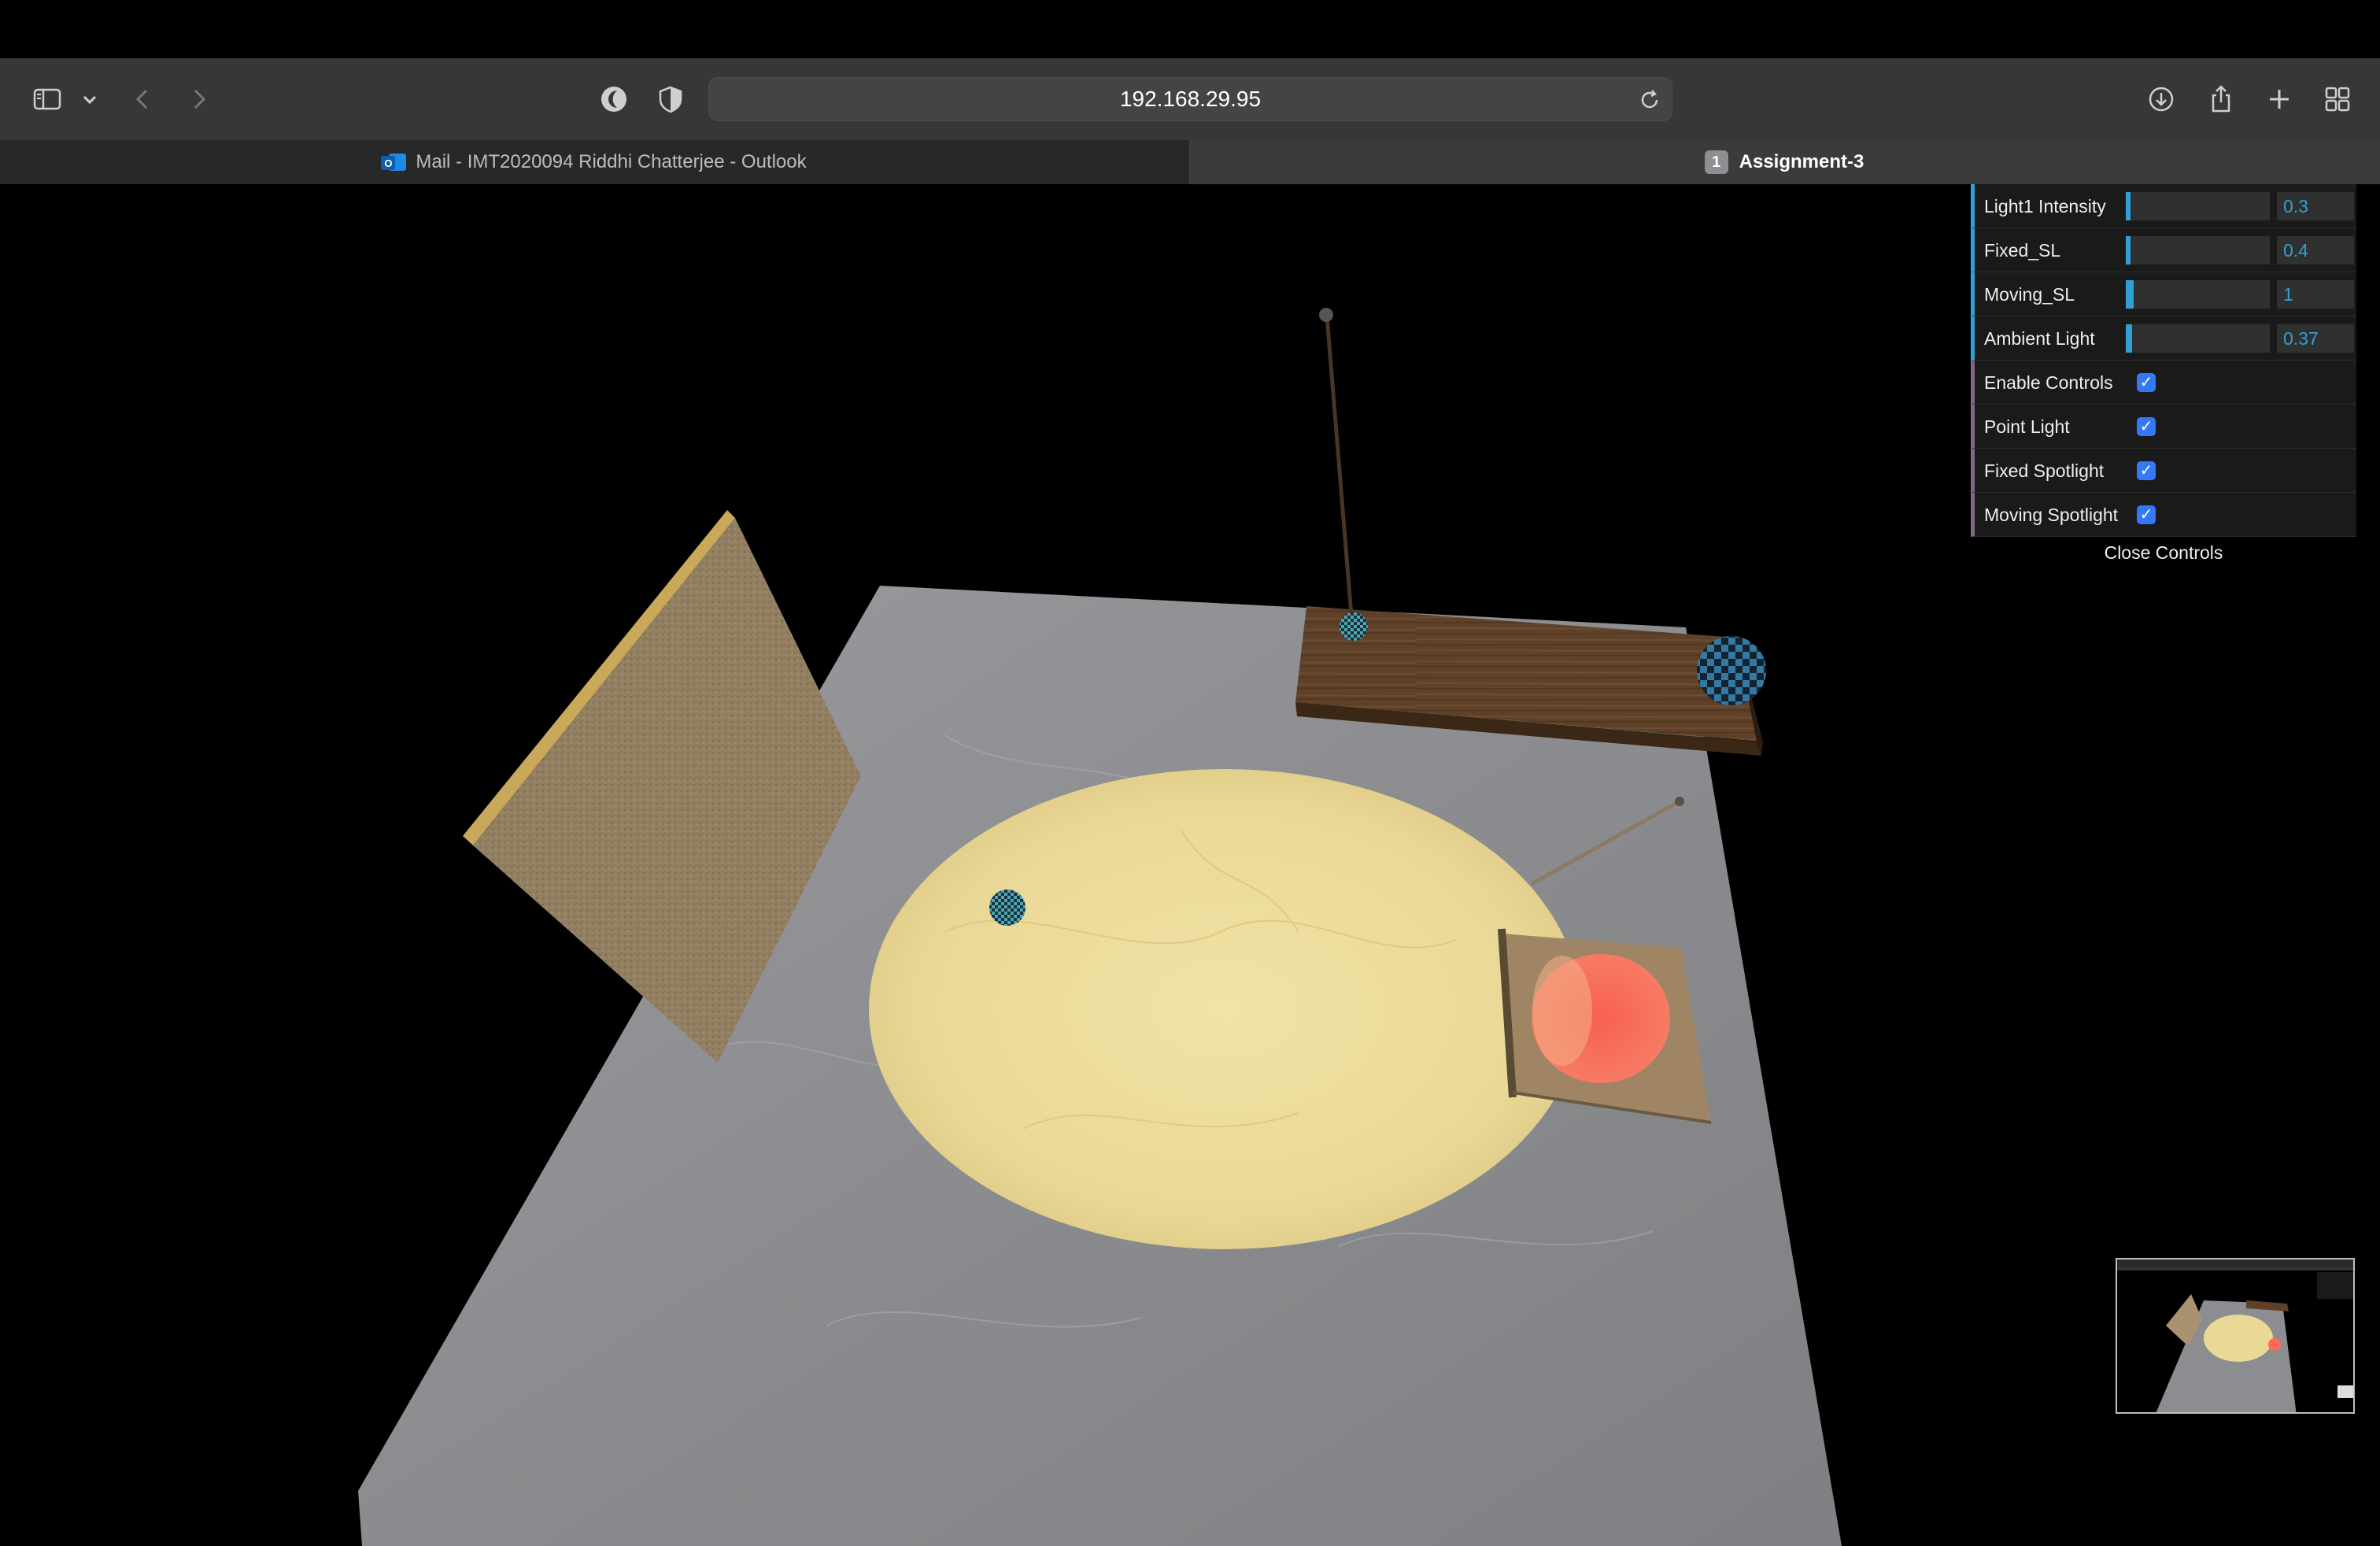 This screenshot has width=2380, height=1546. Describe the element at coordinates (1339, 471) in the screenshot. I see `lamp-pole` at that location.